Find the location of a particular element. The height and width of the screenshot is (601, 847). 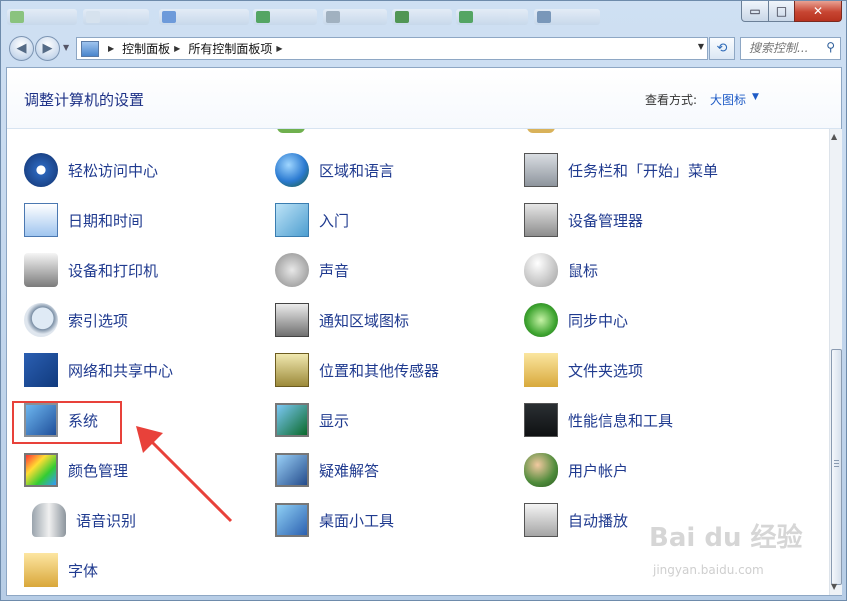

item-label: 颜色管理 is located at coordinates (98, 470).